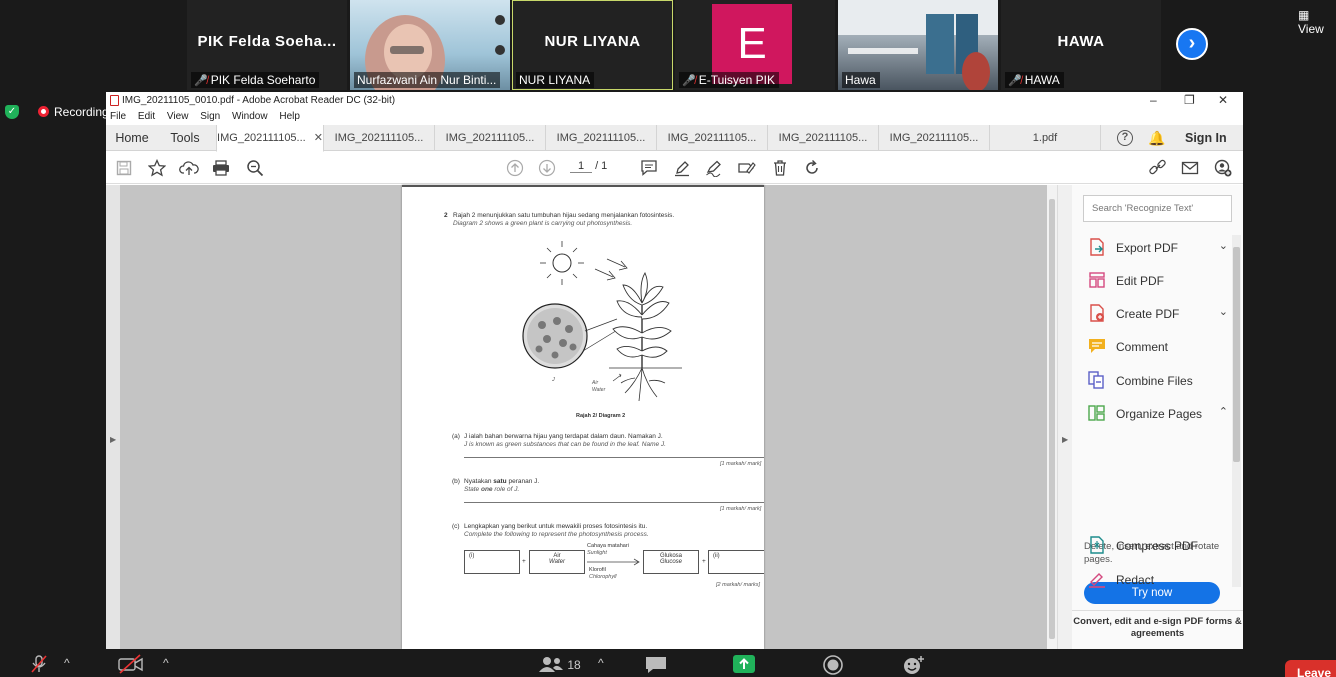 The height and width of the screenshot is (677, 1336). Describe the element at coordinates (614, 502) in the screenshot. I see `answer-line` at that location.